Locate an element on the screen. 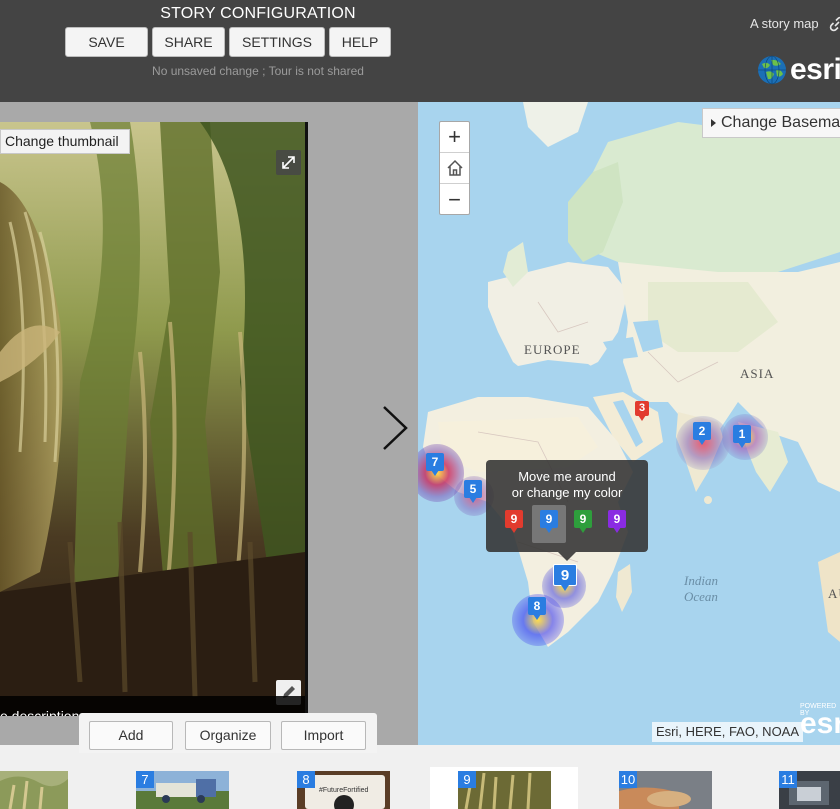 This screenshot has height=809, width=840. caption-text: e description is located at coordinates (39, 712).